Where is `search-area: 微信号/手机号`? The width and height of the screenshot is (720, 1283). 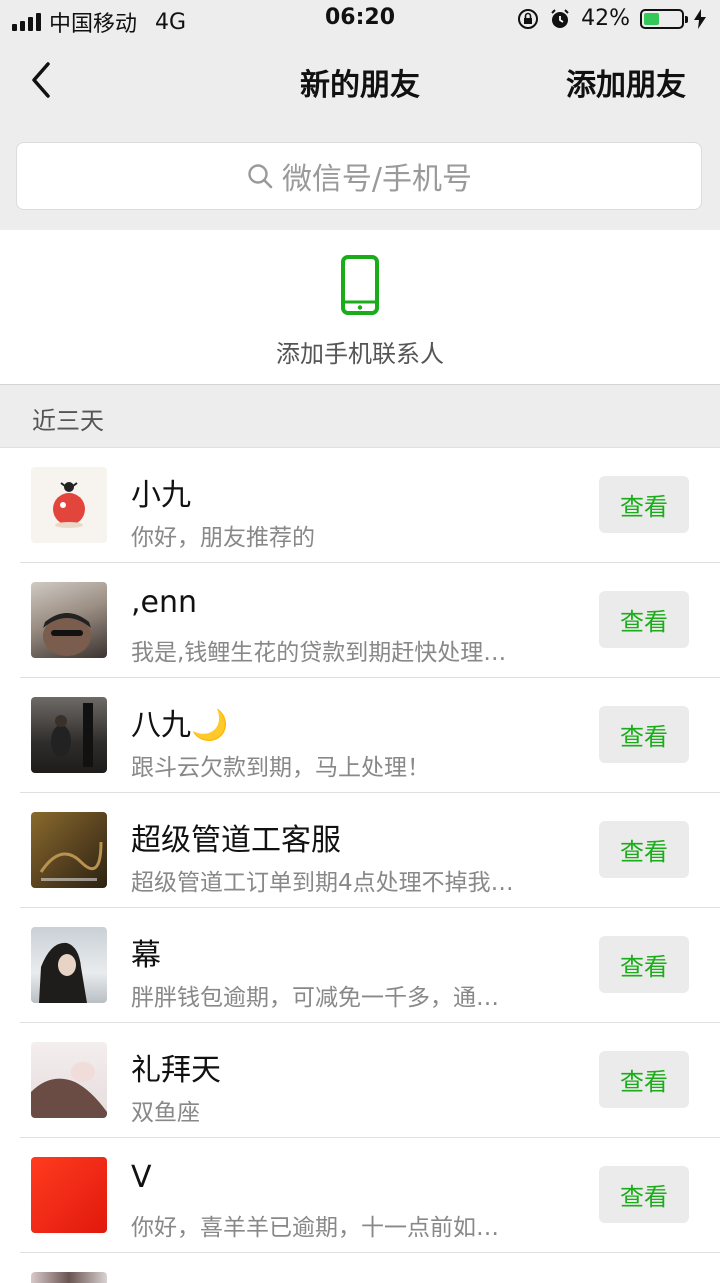
search-area: 微信号/手机号 is located at coordinates (360, 176).